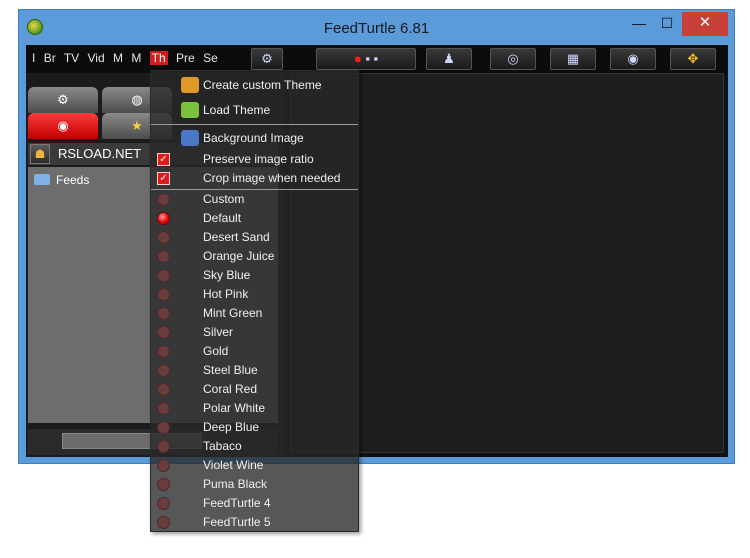  I want to click on monitor-icon, so click(190, 138).